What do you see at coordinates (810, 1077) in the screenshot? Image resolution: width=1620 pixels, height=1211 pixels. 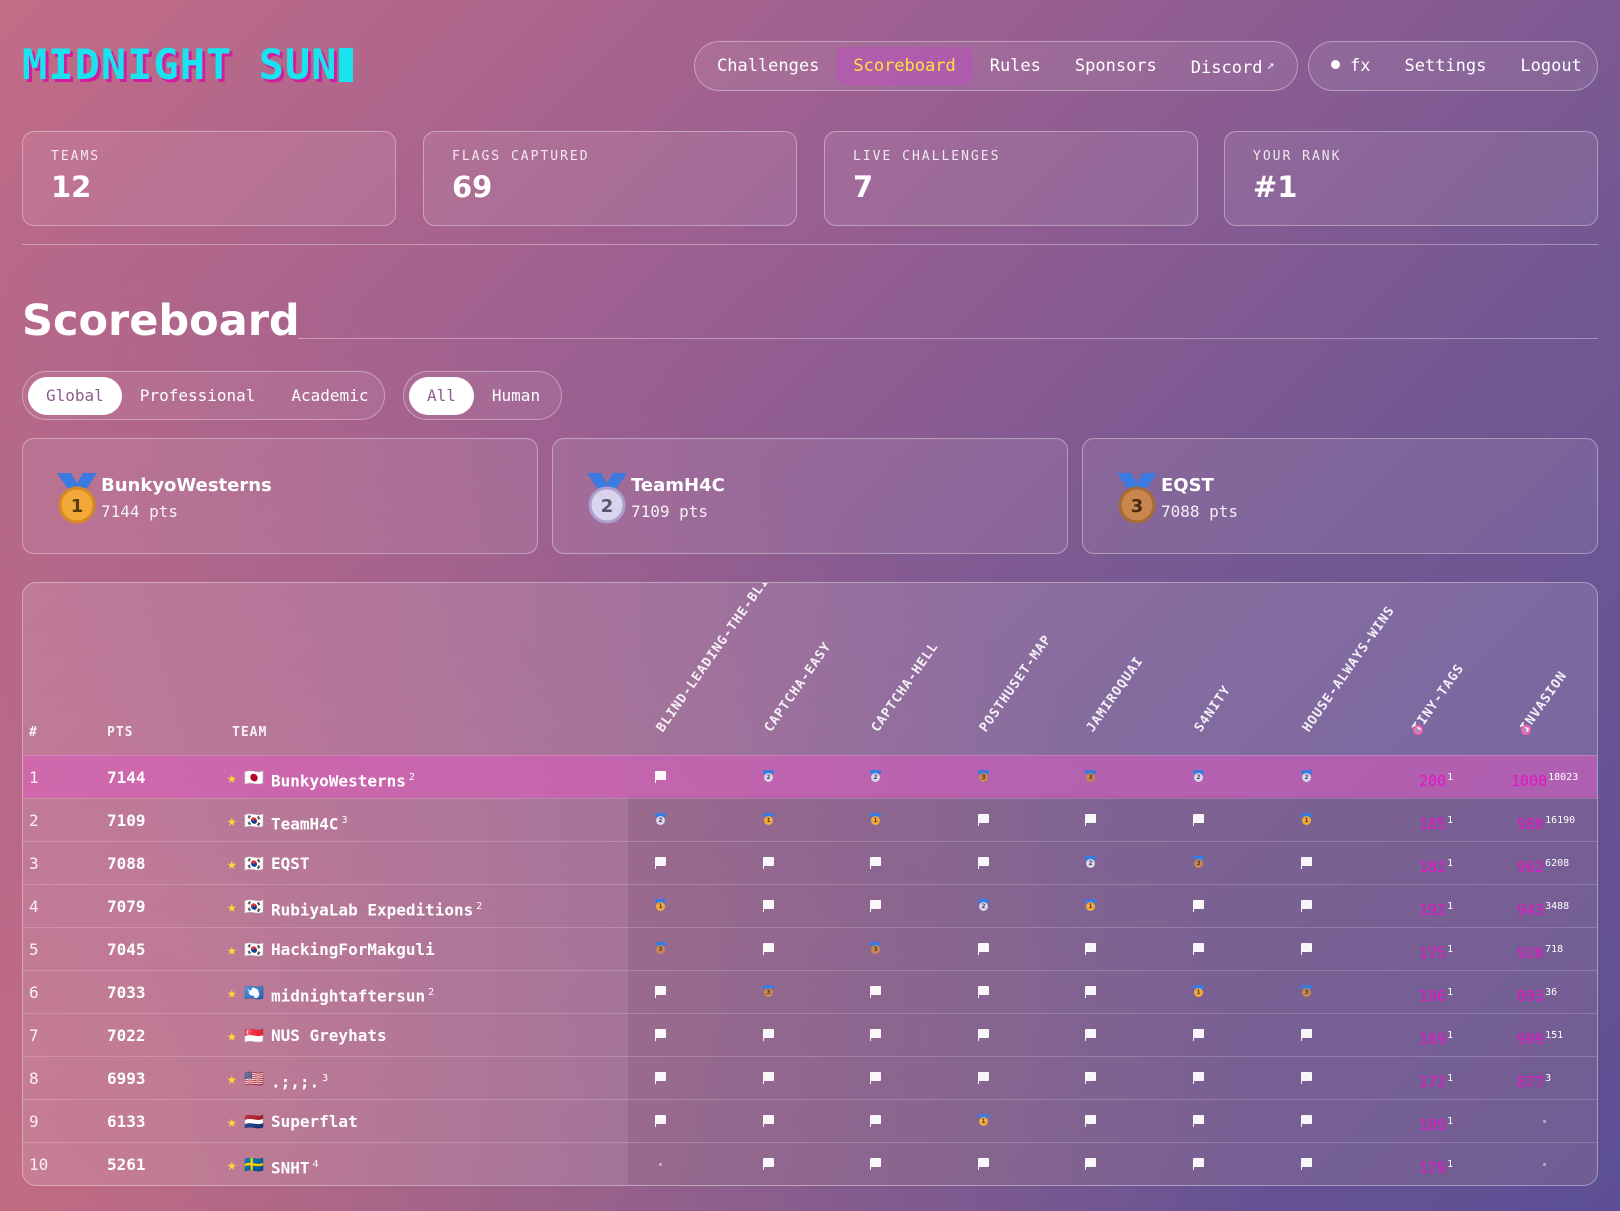 I see `table-row: 8 6993 ★ 🇺🇸.;,;. 3 1721 8773` at bounding box center [810, 1077].